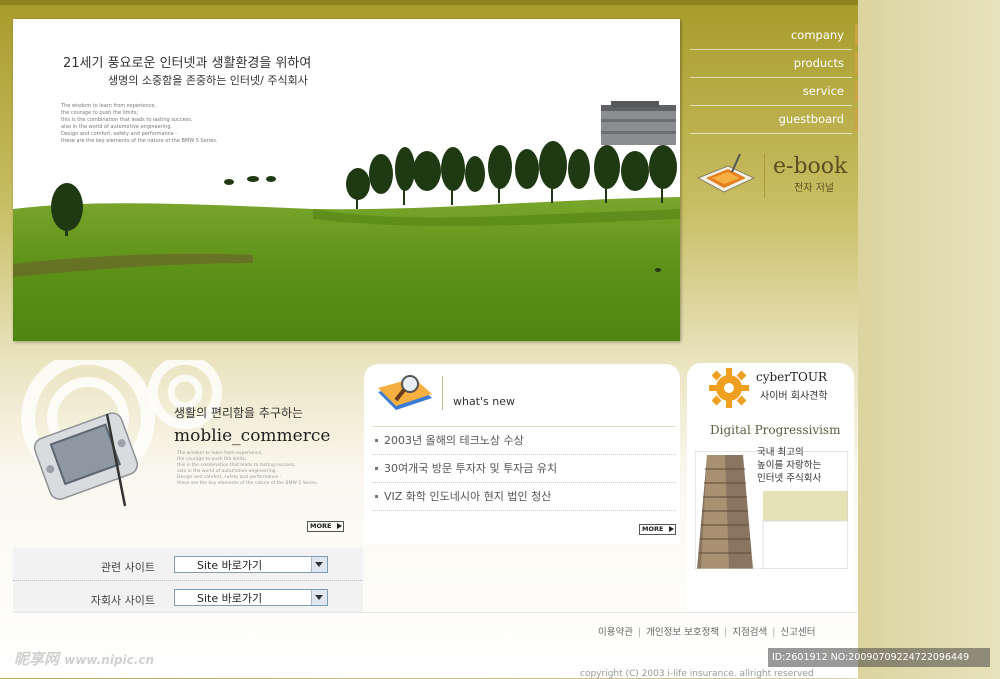 The image size is (1000, 679). What do you see at coordinates (792, 377) in the screenshot?
I see `cyber-tour-title: cyberTOUR` at bounding box center [792, 377].